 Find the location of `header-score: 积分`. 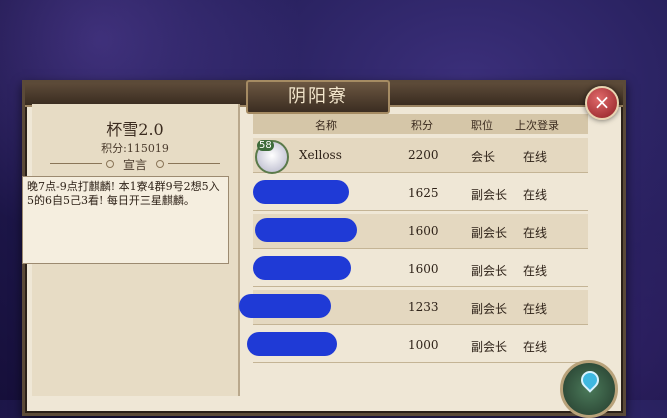

header-score: 积分 is located at coordinates (422, 125).